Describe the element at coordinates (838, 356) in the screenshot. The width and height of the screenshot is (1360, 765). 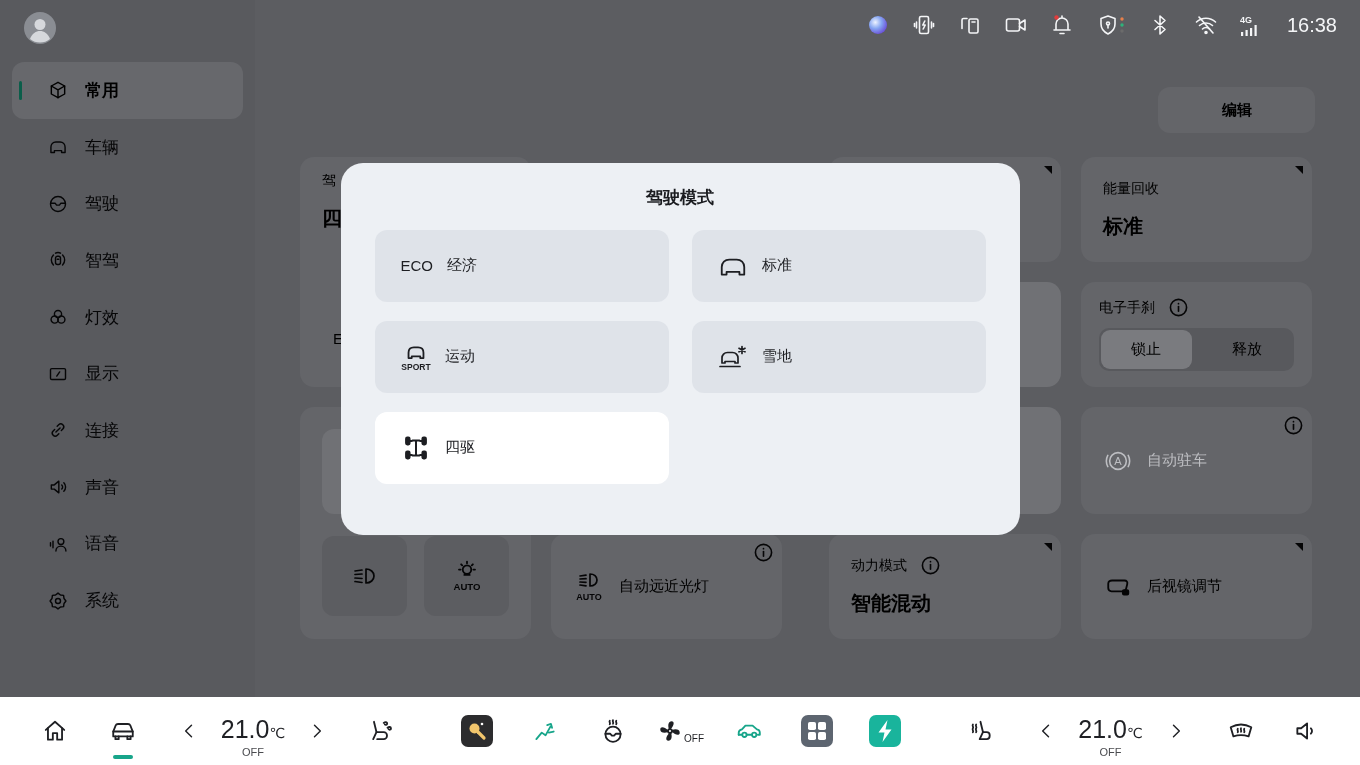
I see `mode-button: 雪地` at that location.